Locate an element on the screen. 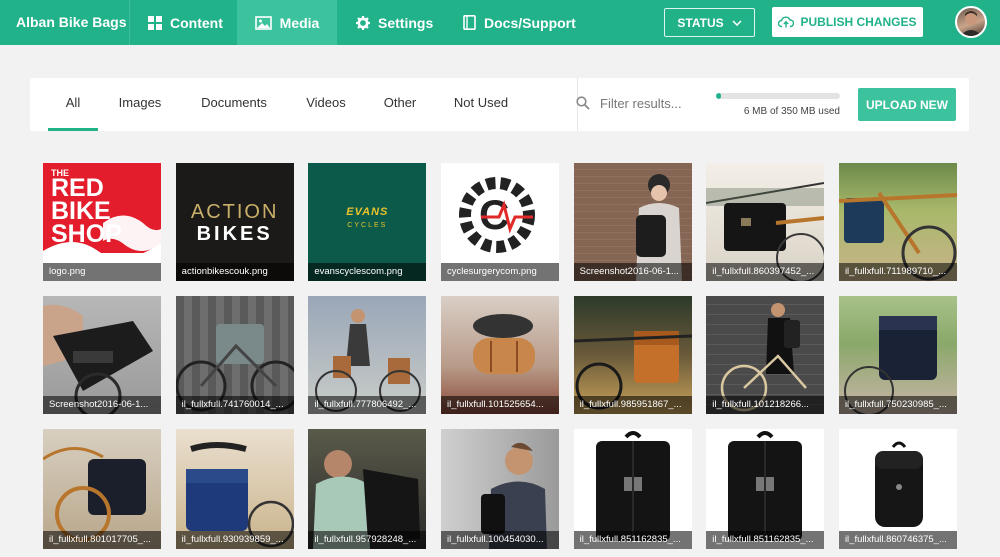  media-tile: ACTION BIKES actionbikescouk.png is located at coordinates (234, 222).